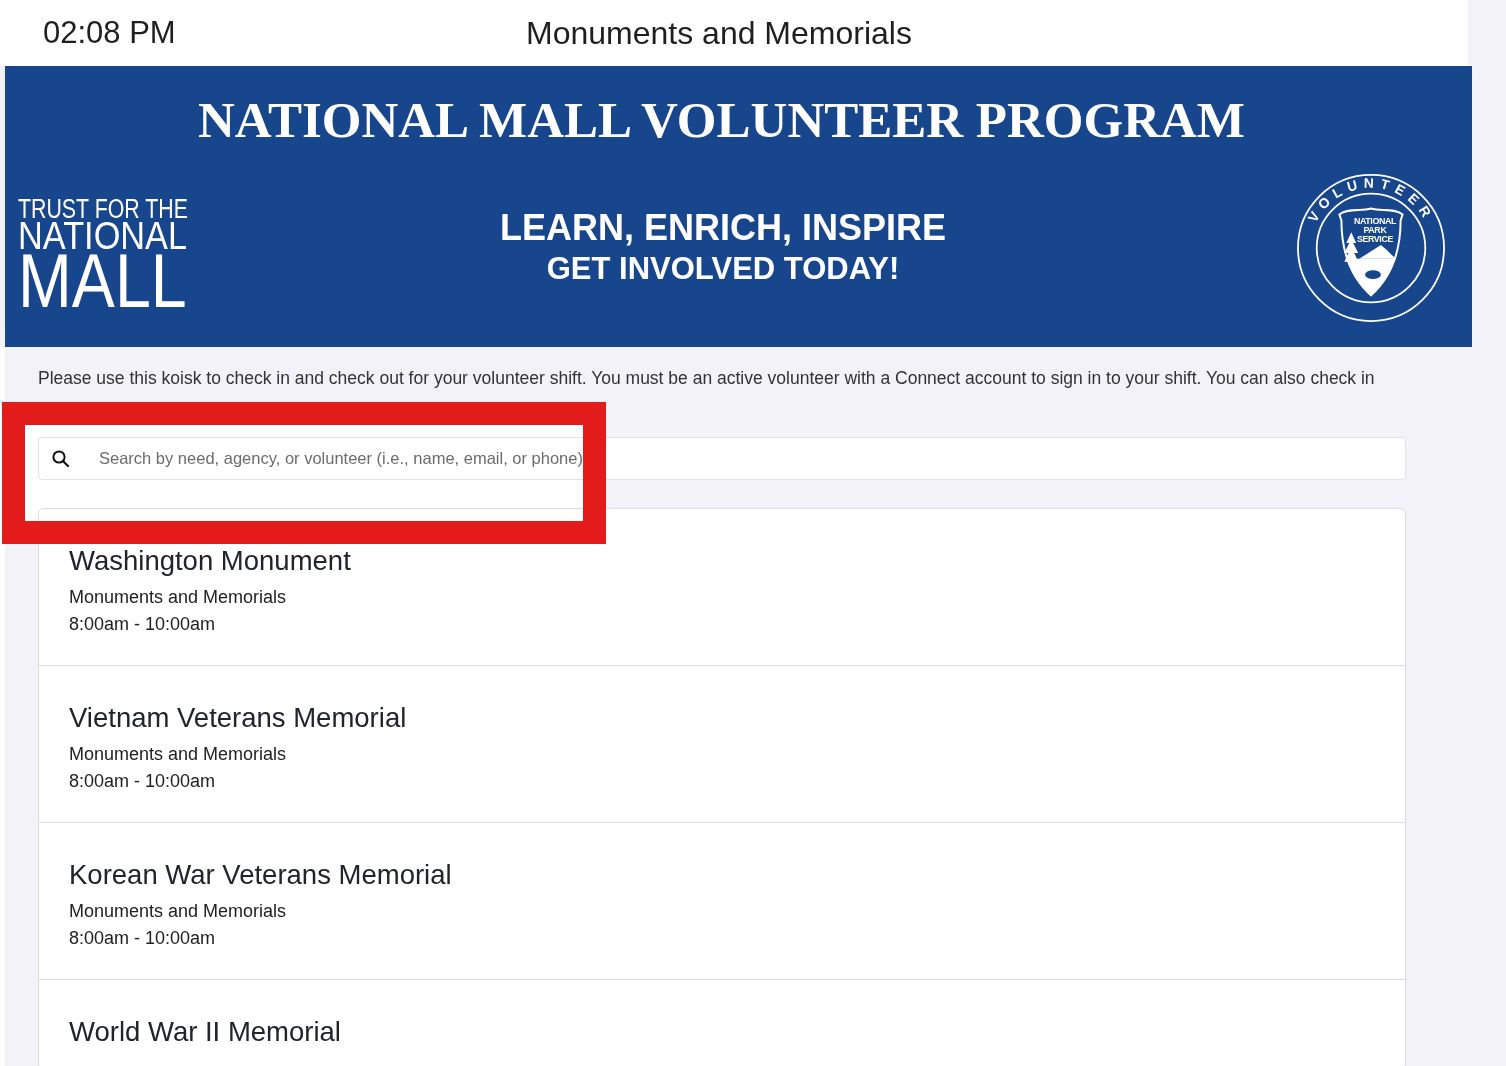  What do you see at coordinates (707, 378) in the screenshot?
I see `instructions-text: Please use this koisk to check in and check out for your volunteer shift. You must be an active volunteer with a Connect account to sign in to your shift. You can also check in` at bounding box center [707, 378].